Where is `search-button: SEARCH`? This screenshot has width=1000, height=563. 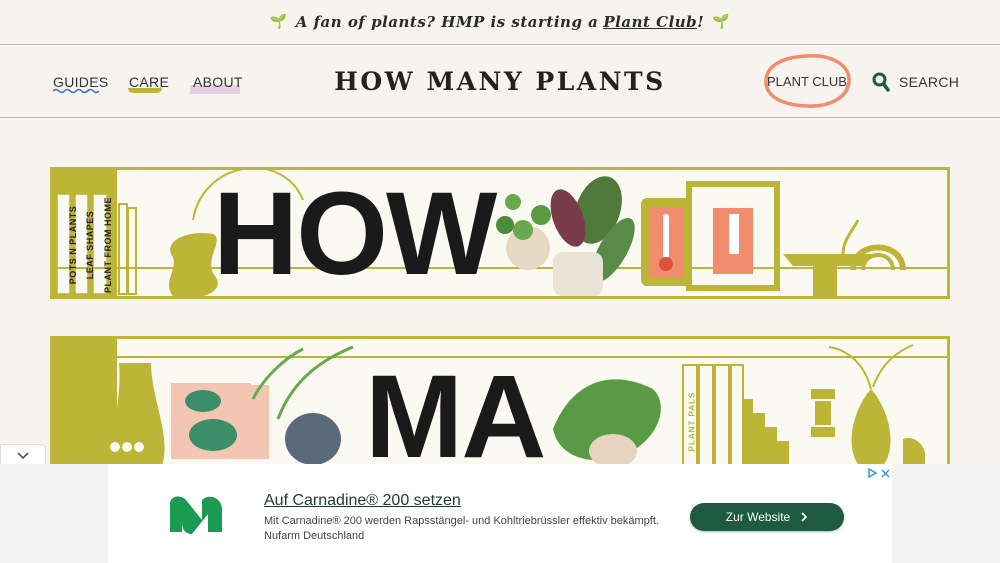 search-button: SEARCH is located at coordinates (915, 82).